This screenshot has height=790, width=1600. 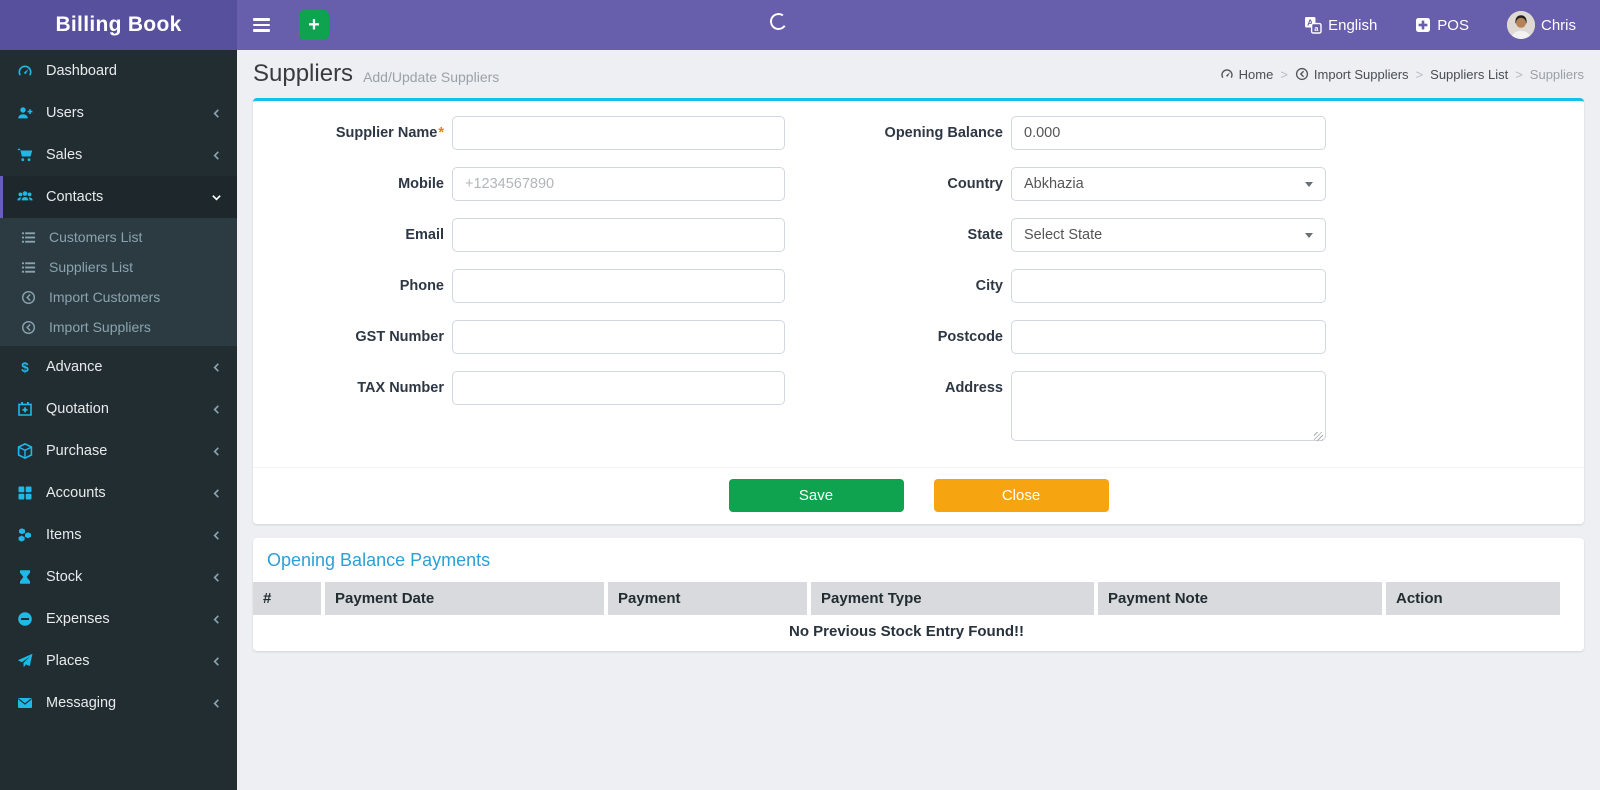 What do you see at coordinates (25, 197) in the screenshot?
I see `users-group-icon` at bounding box center [25, 197].